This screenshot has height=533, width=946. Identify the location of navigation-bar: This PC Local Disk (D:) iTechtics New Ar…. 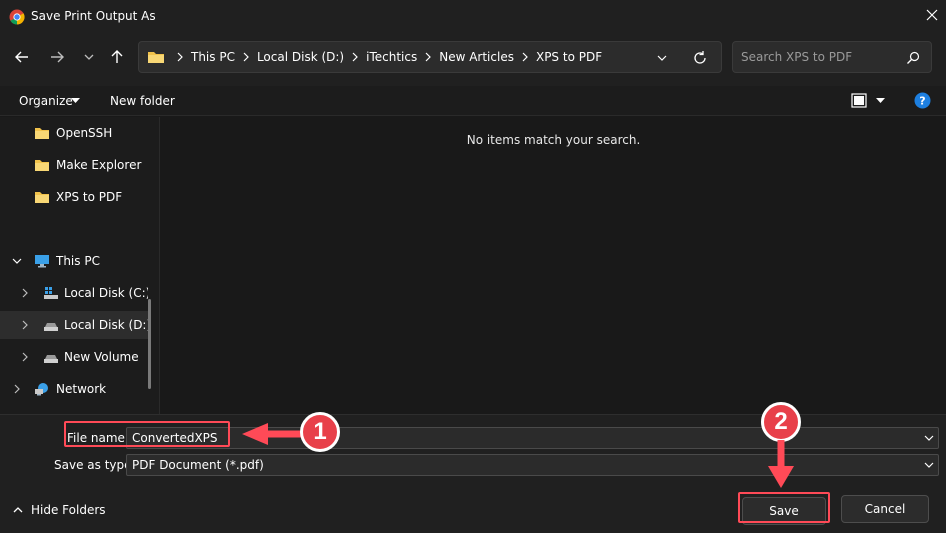
(473, 60).